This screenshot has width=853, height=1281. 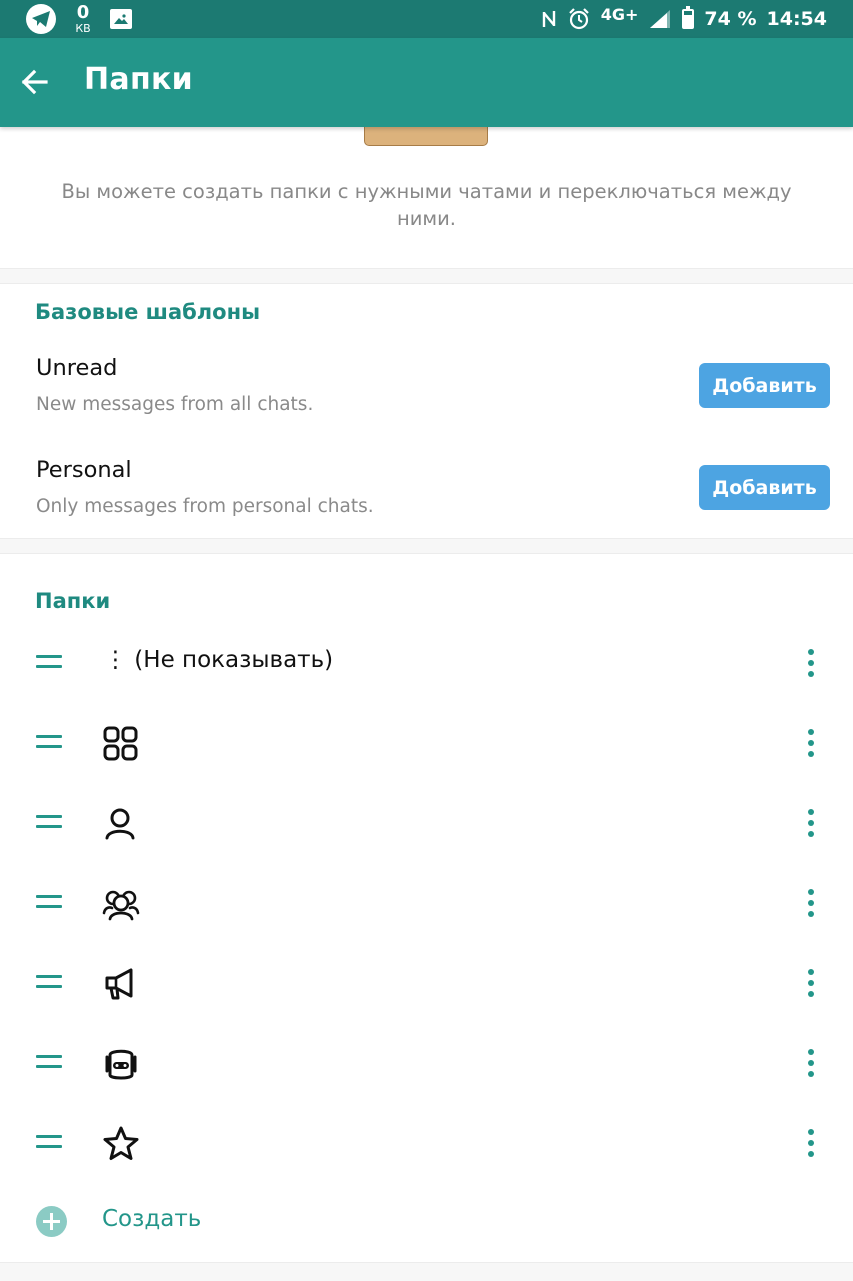 I want to click on app-bar: Папки, so click(x=426, y=82).